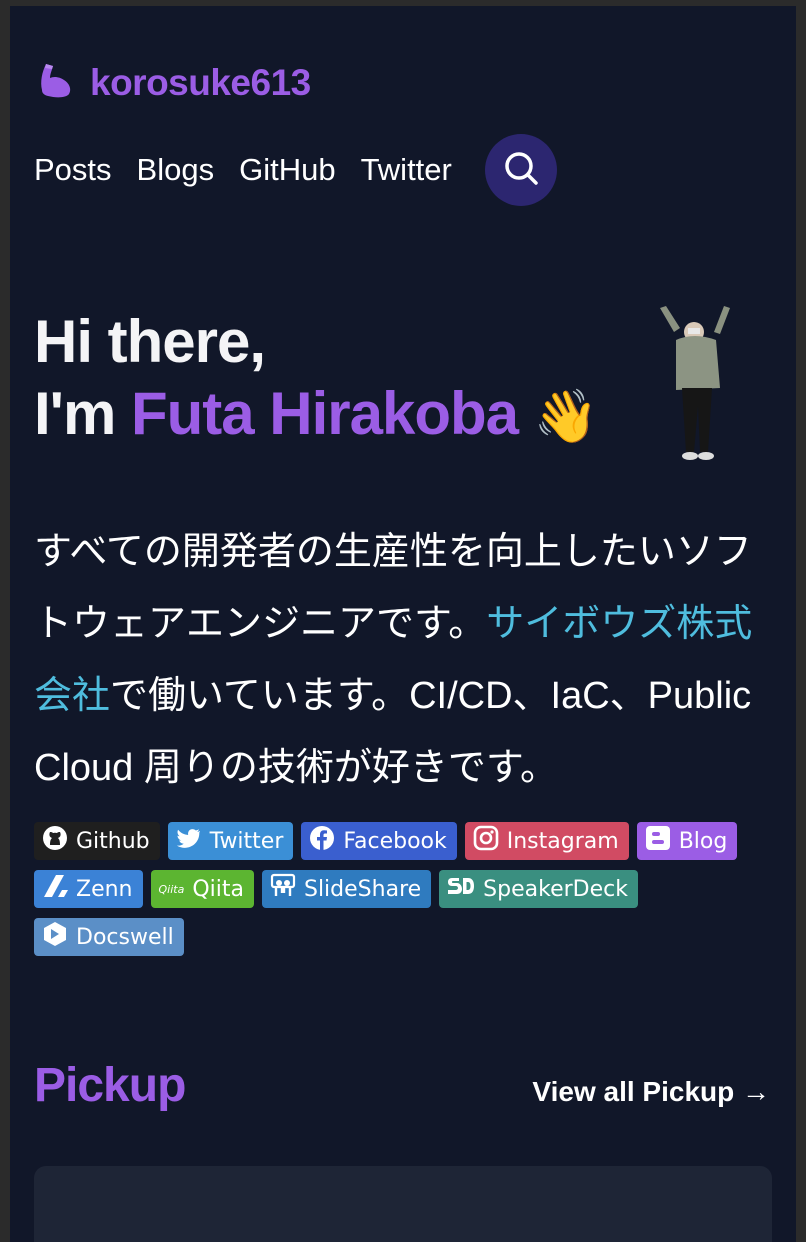 This screenshot has height=1242, width=806. What do you see at coordinates (104, 889) in the screenshot?
I see `badge-label: Zenn` at bounding box center [104, 889].